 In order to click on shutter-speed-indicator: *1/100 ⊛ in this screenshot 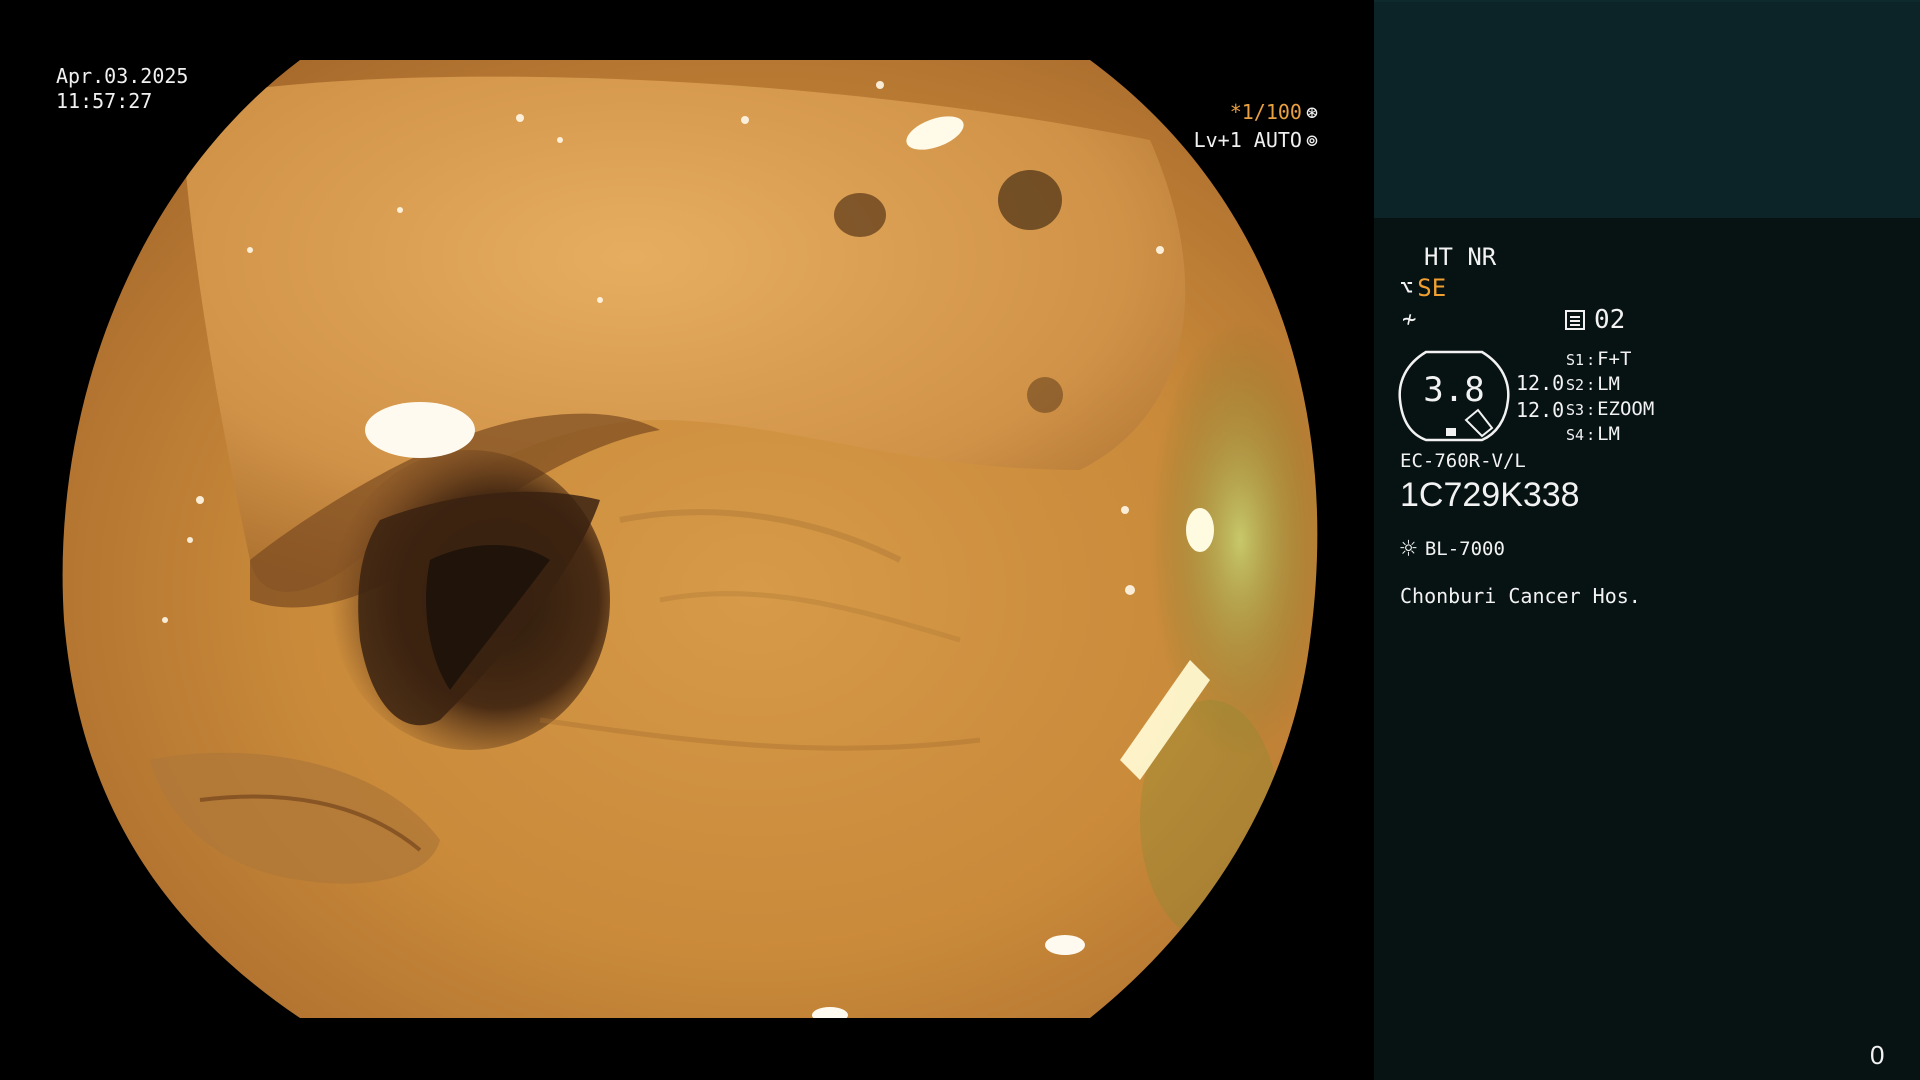, I will do `click(1274, 112)`.